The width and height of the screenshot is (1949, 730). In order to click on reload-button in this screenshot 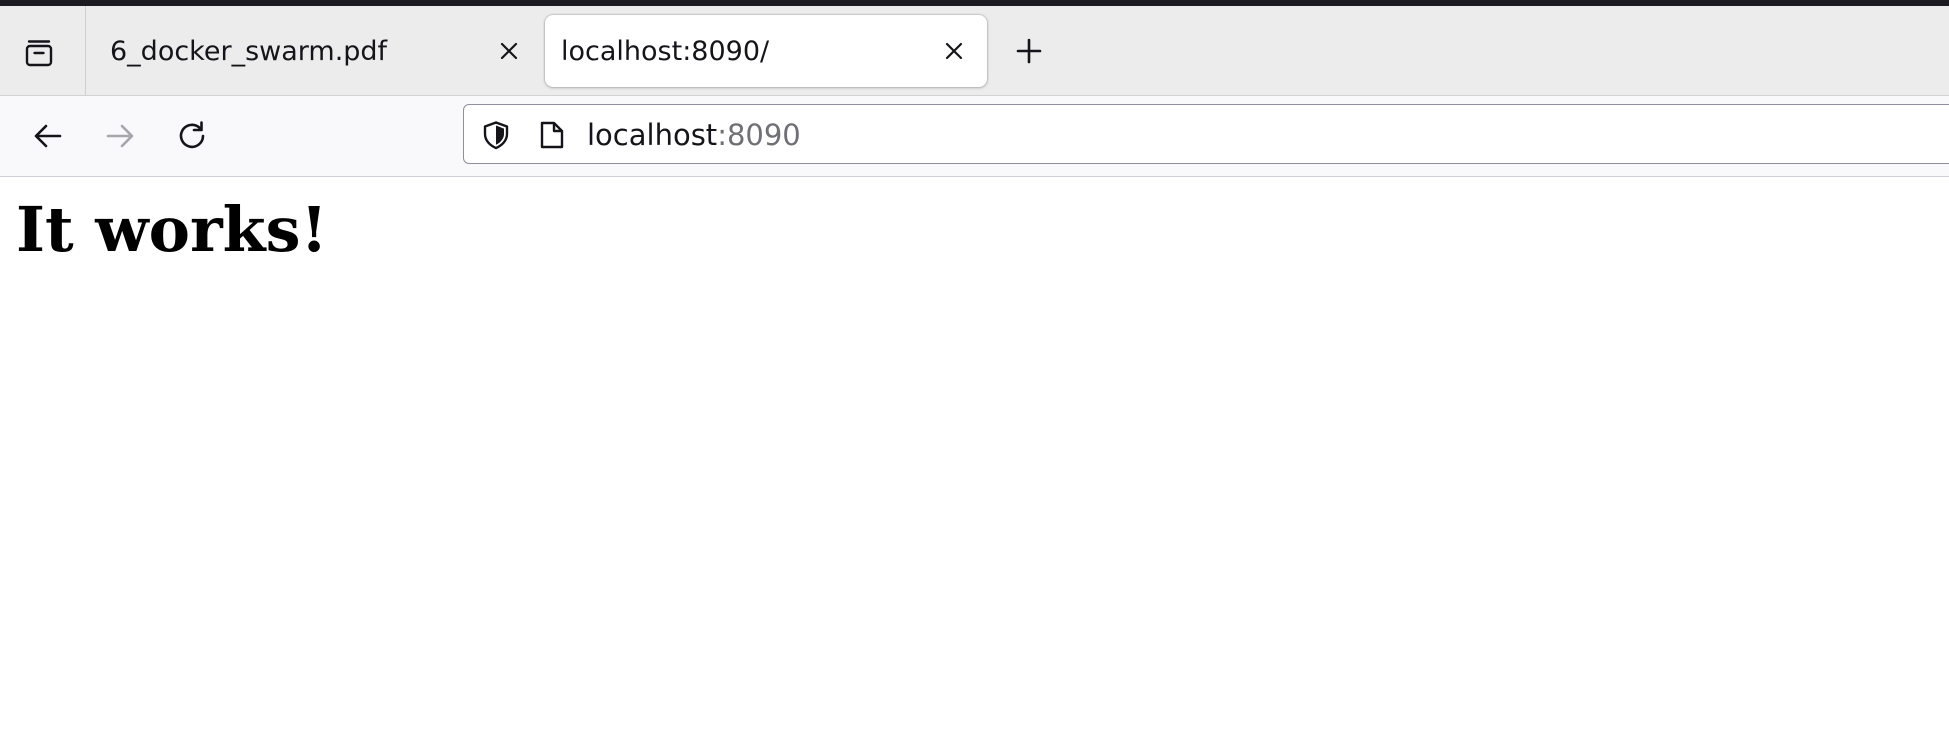, I will do `click(192, 136)`.